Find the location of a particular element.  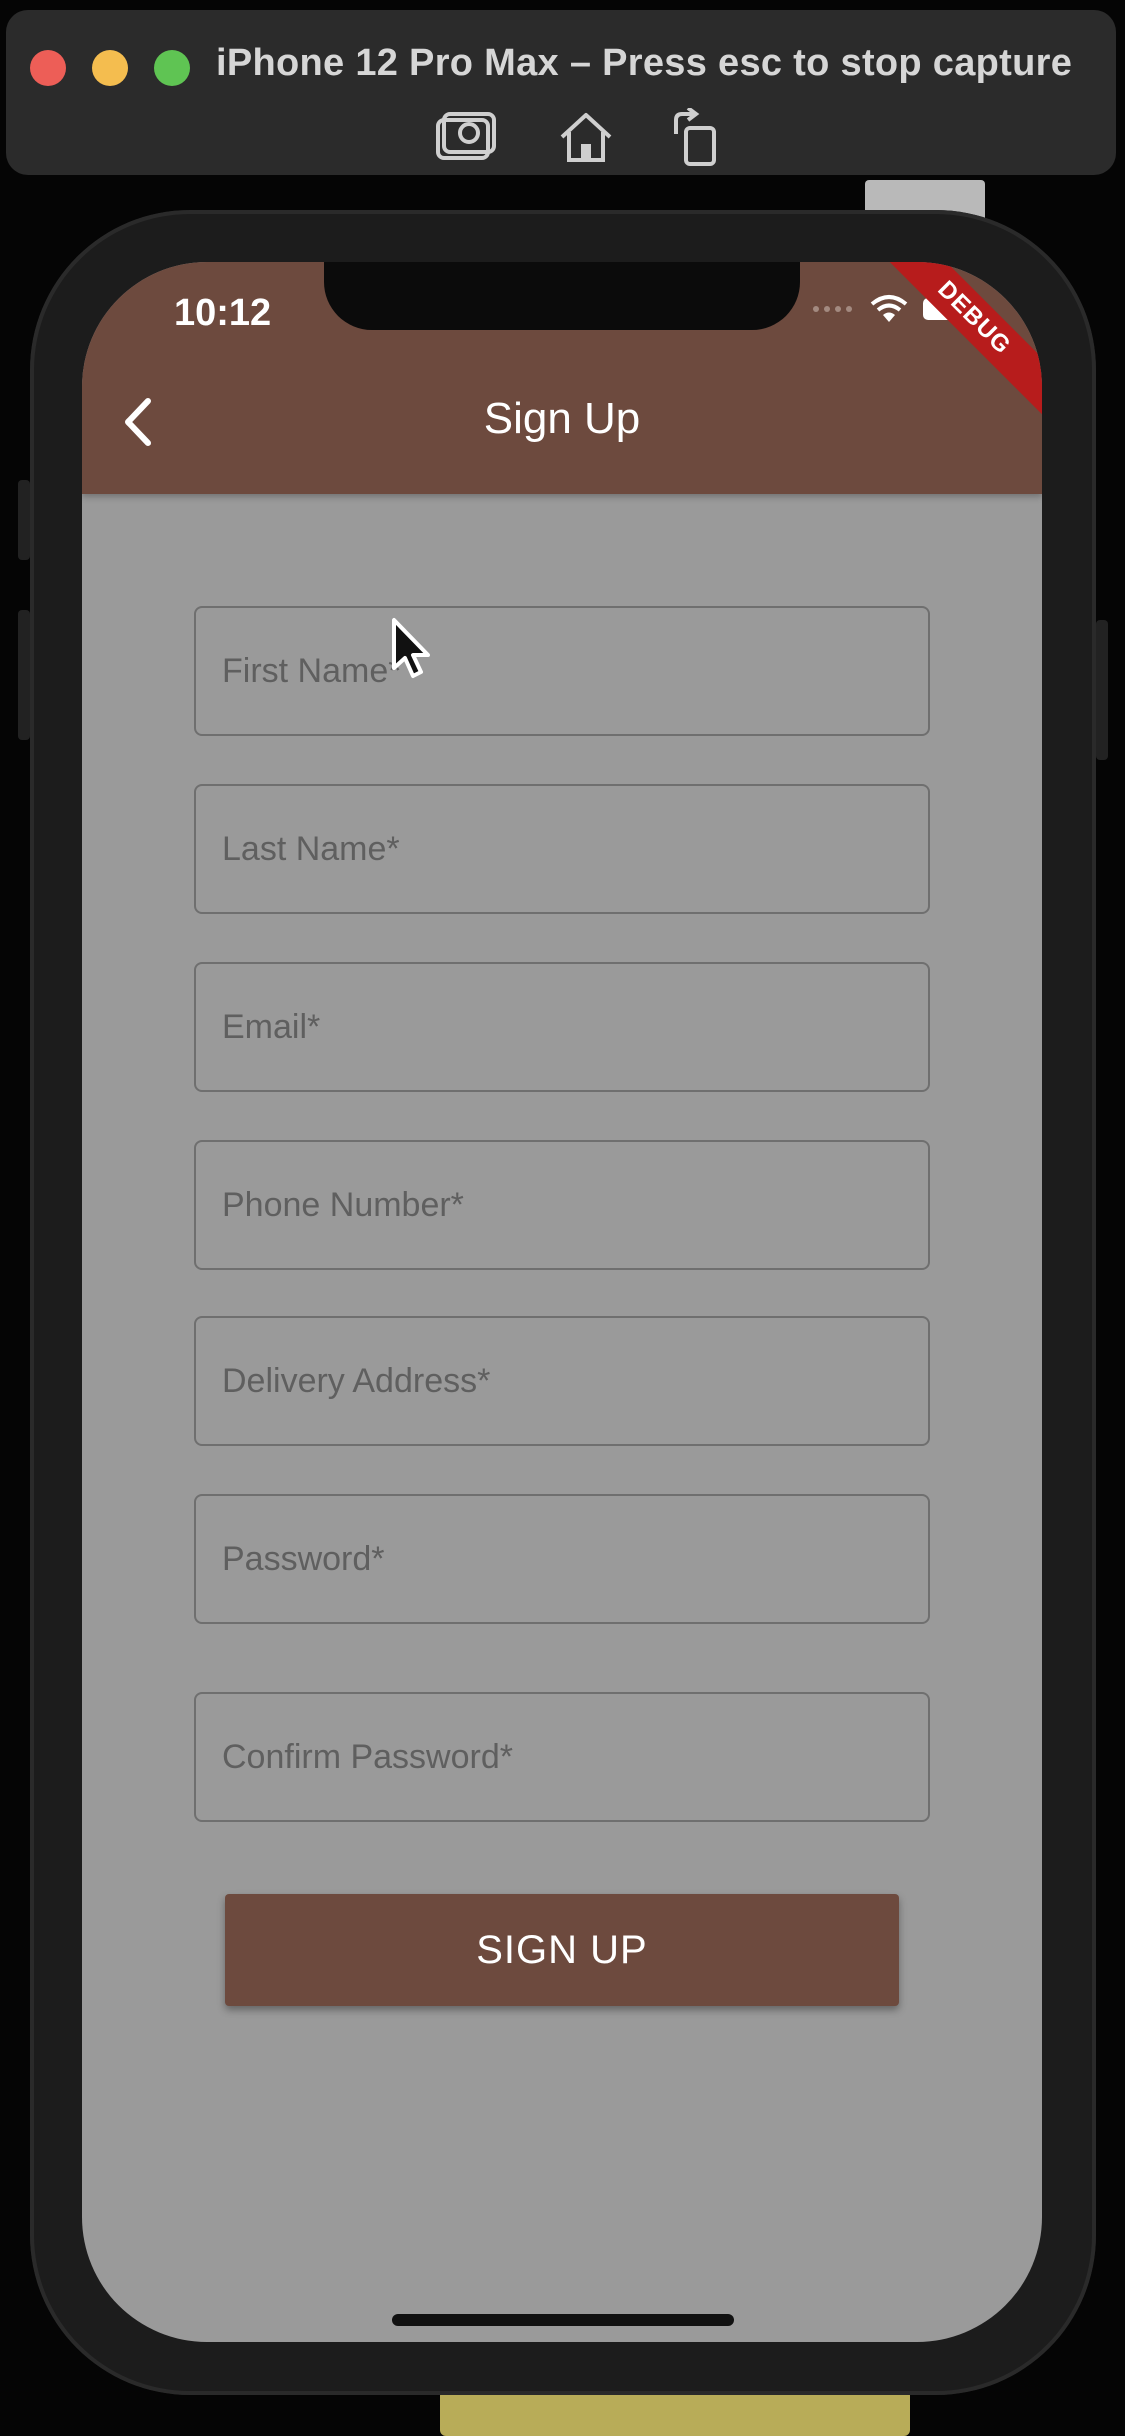

phone-number-input is located at coordinates (562, 1205).